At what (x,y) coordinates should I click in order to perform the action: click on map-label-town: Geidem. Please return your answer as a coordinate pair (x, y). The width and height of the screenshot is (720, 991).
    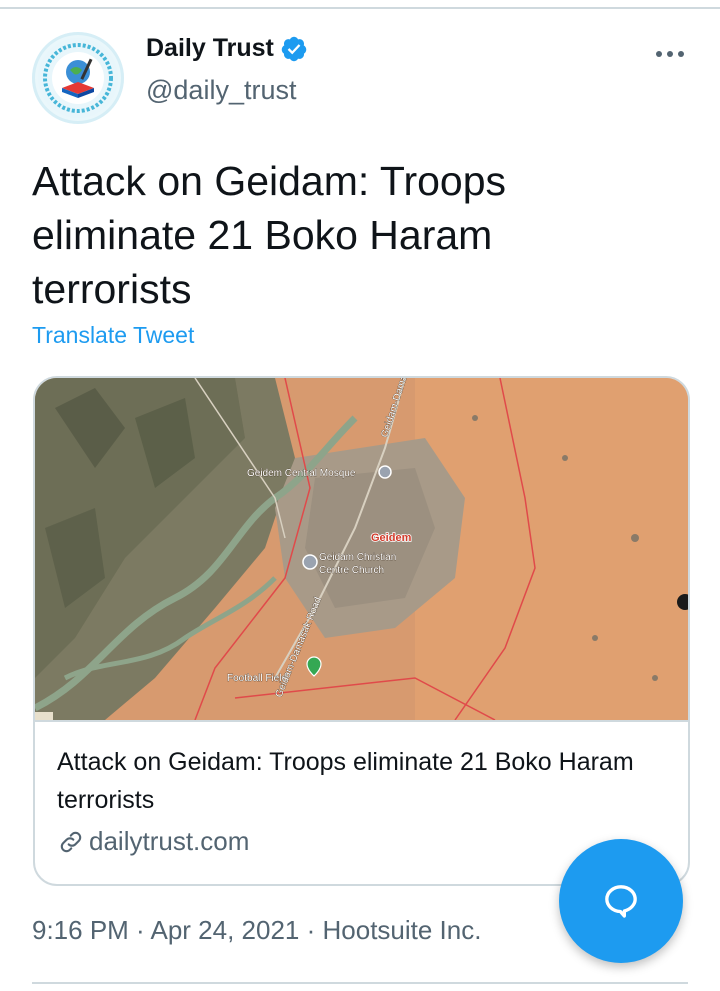
    Looking at the image, I should click on (391, 538).